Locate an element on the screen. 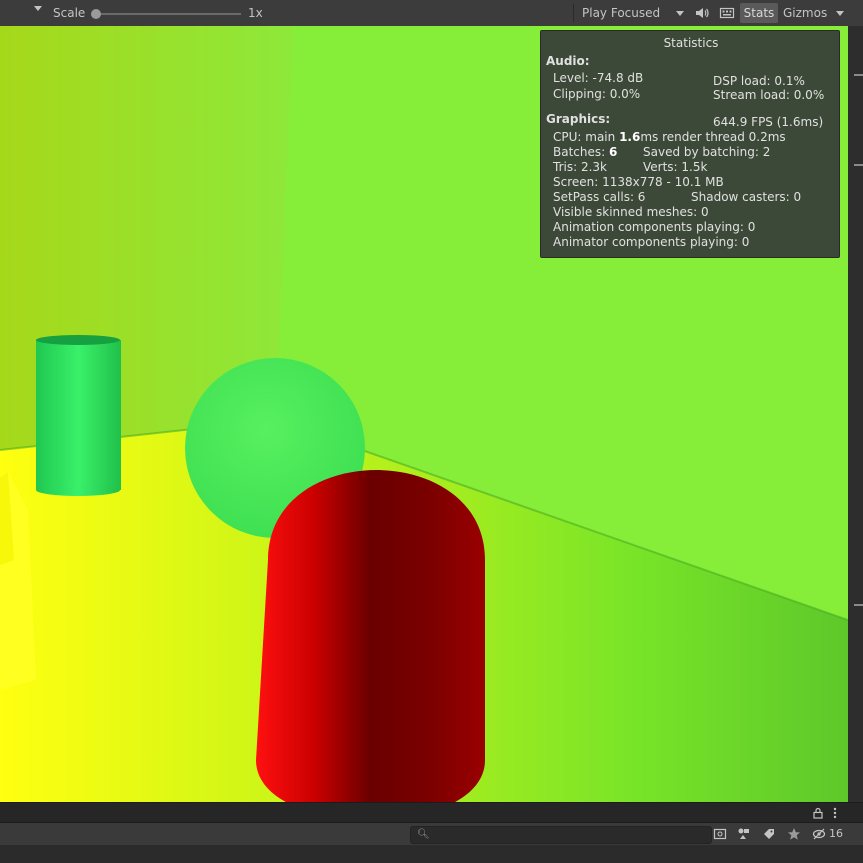 This screenshot has height=863, width=863. hidden-objects-count: 16 is located at coordinates (836, 833).